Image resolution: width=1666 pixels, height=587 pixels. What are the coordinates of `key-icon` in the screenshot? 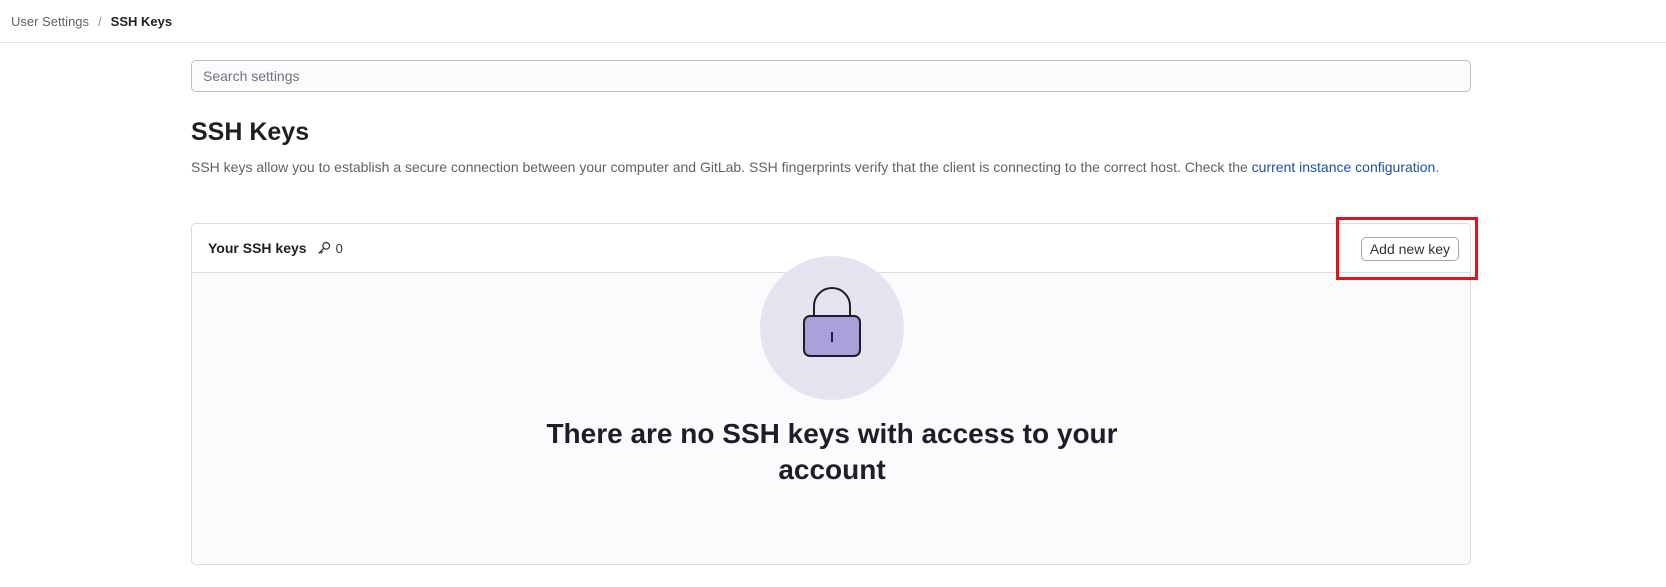 It's located at (323, 247).